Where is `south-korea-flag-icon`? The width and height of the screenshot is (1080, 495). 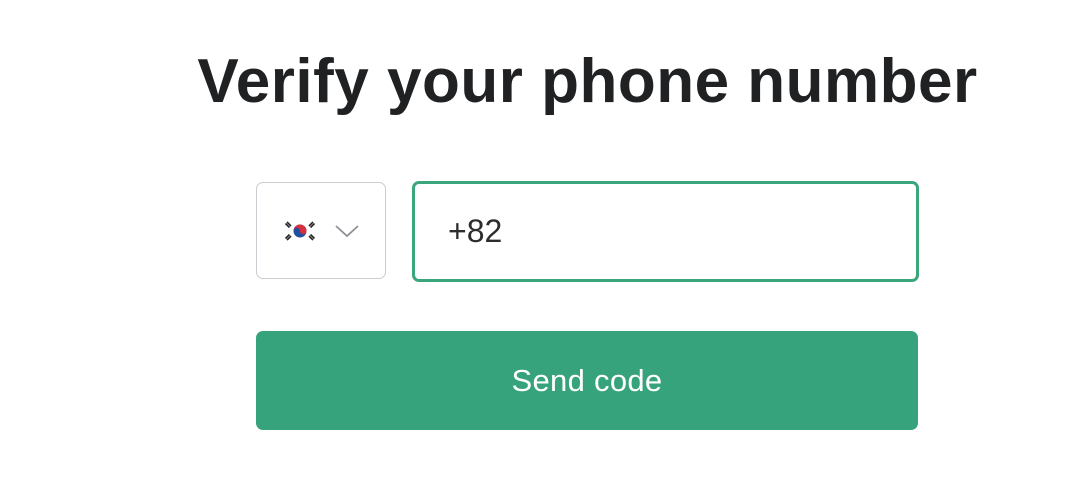
south-korea-flag-icon is located at coordinates (300, 230).